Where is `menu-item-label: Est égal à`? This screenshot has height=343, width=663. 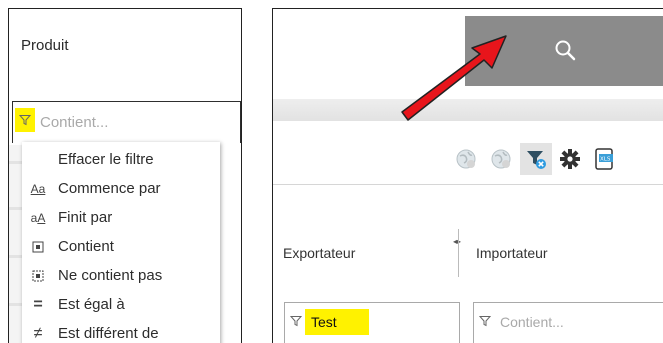 menu-item-label: Est égal à is located at coordinates (91, 304).